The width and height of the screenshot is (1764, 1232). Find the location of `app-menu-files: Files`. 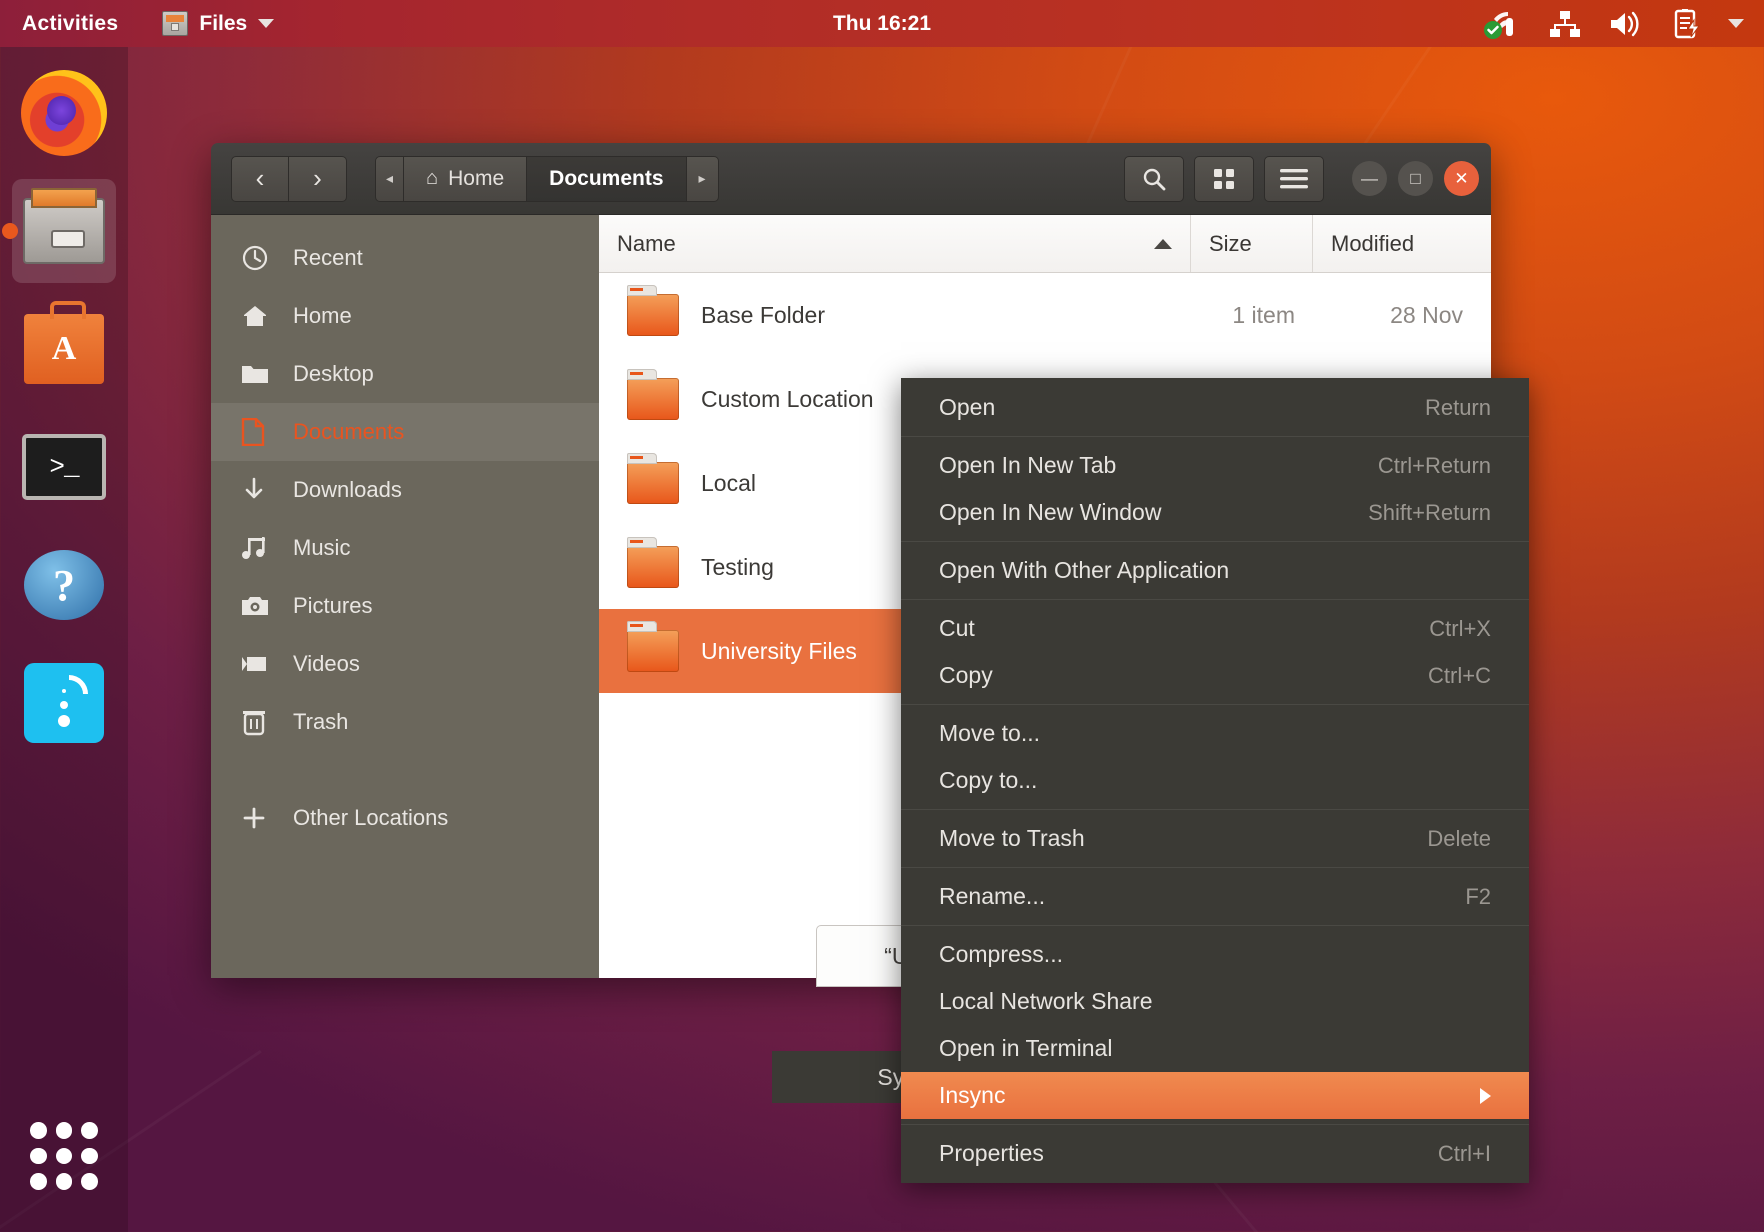

app-menu-files: Files is located at coordinates (218, 23).